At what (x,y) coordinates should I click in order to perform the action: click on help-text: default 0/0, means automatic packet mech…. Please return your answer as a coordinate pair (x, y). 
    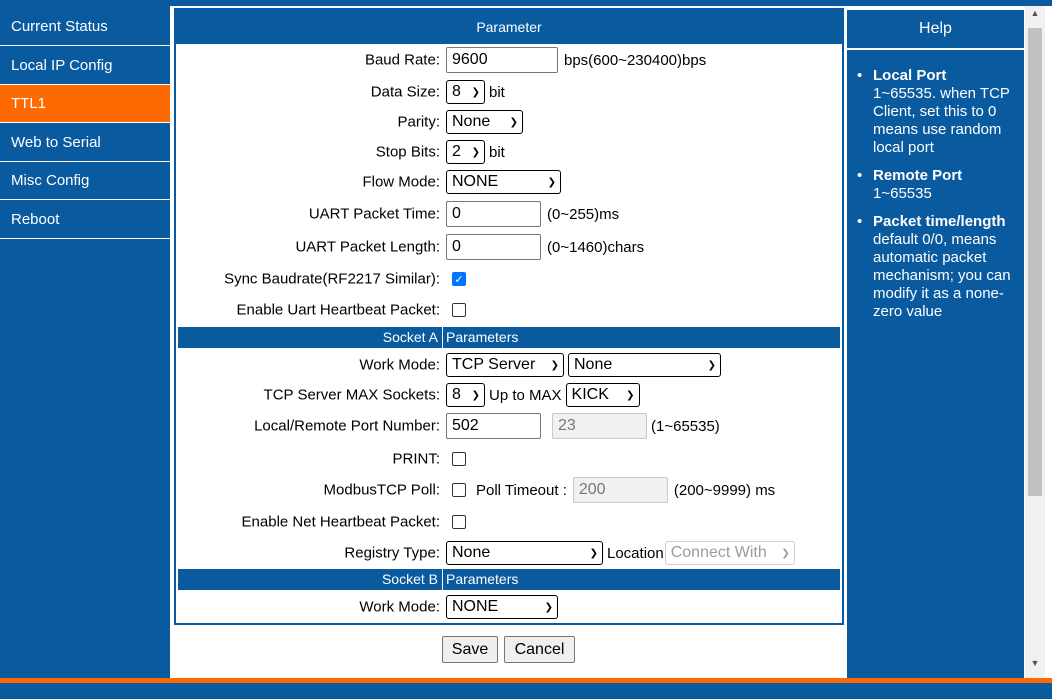
    Looking at the image, I should click on (942, 275).